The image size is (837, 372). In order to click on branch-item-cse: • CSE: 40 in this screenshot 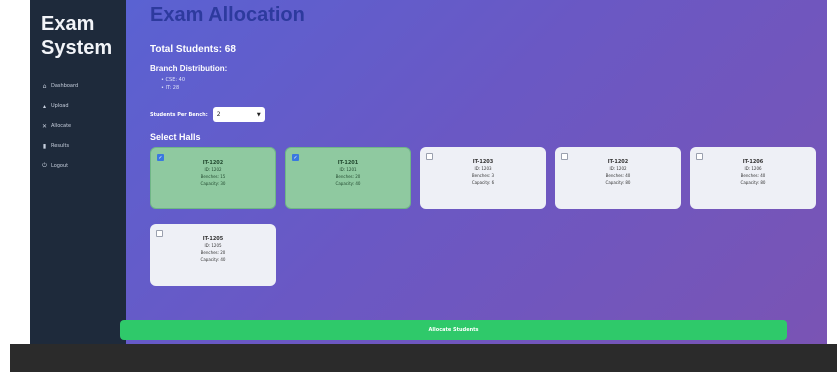, I will do `click(173, 80)`.